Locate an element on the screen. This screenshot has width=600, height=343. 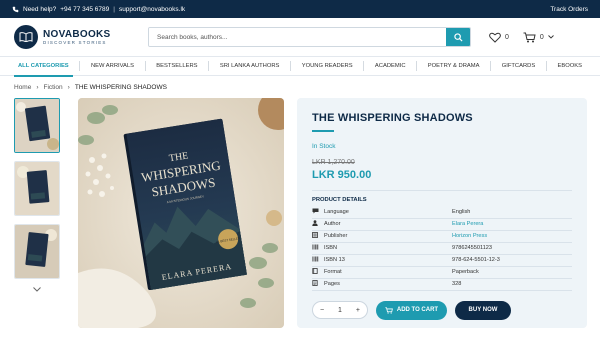
table-row: Language English is located at coordinates (442, 212).